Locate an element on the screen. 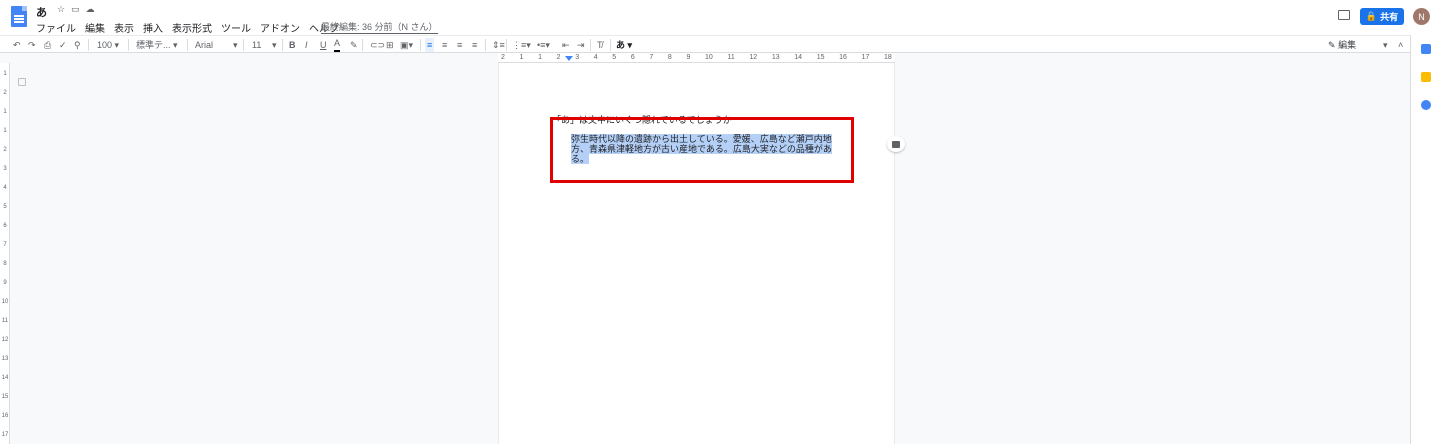  bulleted-list-icon: •≡▾ is located at coordinates (543, 45).